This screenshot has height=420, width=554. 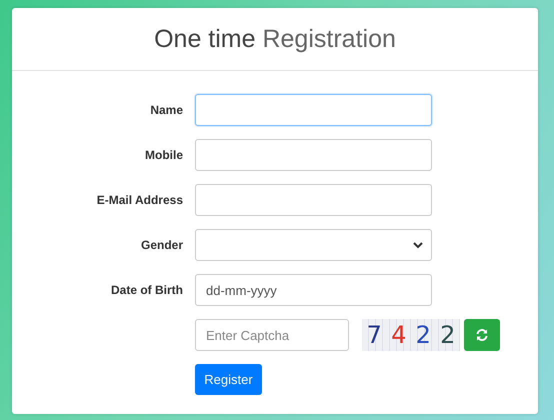 What do you see at coordinates (163, 155) in the screenshot?
I see `field-label: Mobile` at bounding box center [163, 155].